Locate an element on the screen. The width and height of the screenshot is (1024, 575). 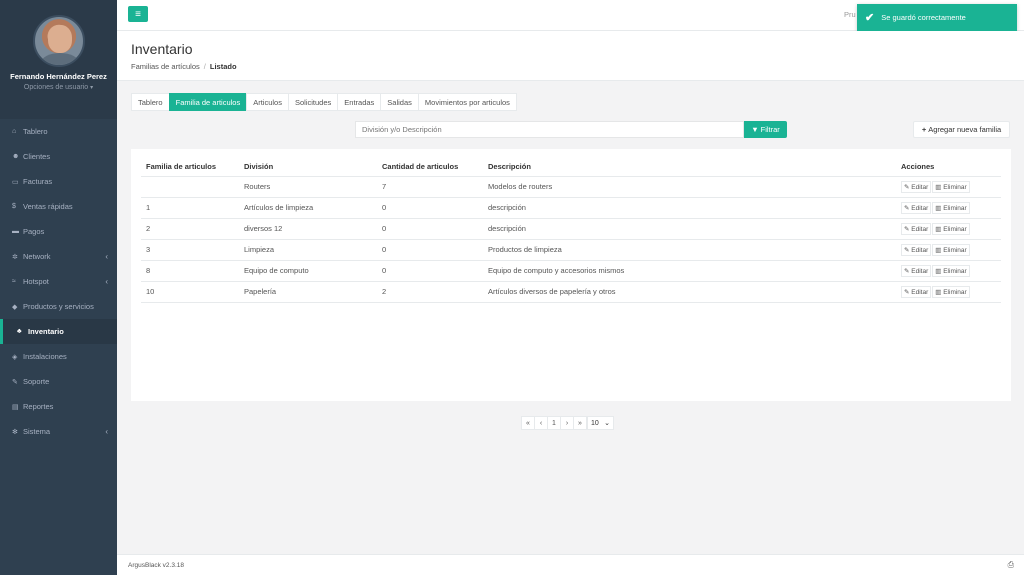
prev-page-button: ‹ is located at coordinates (541, 423).